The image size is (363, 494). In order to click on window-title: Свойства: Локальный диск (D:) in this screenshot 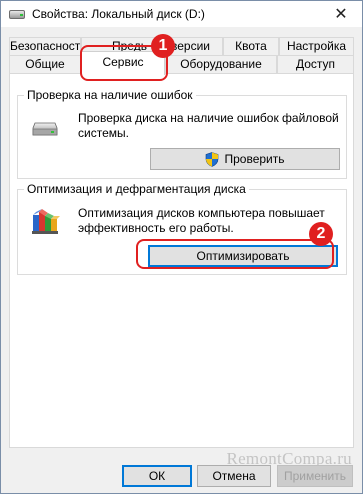, I will do `click(118, 14)`.